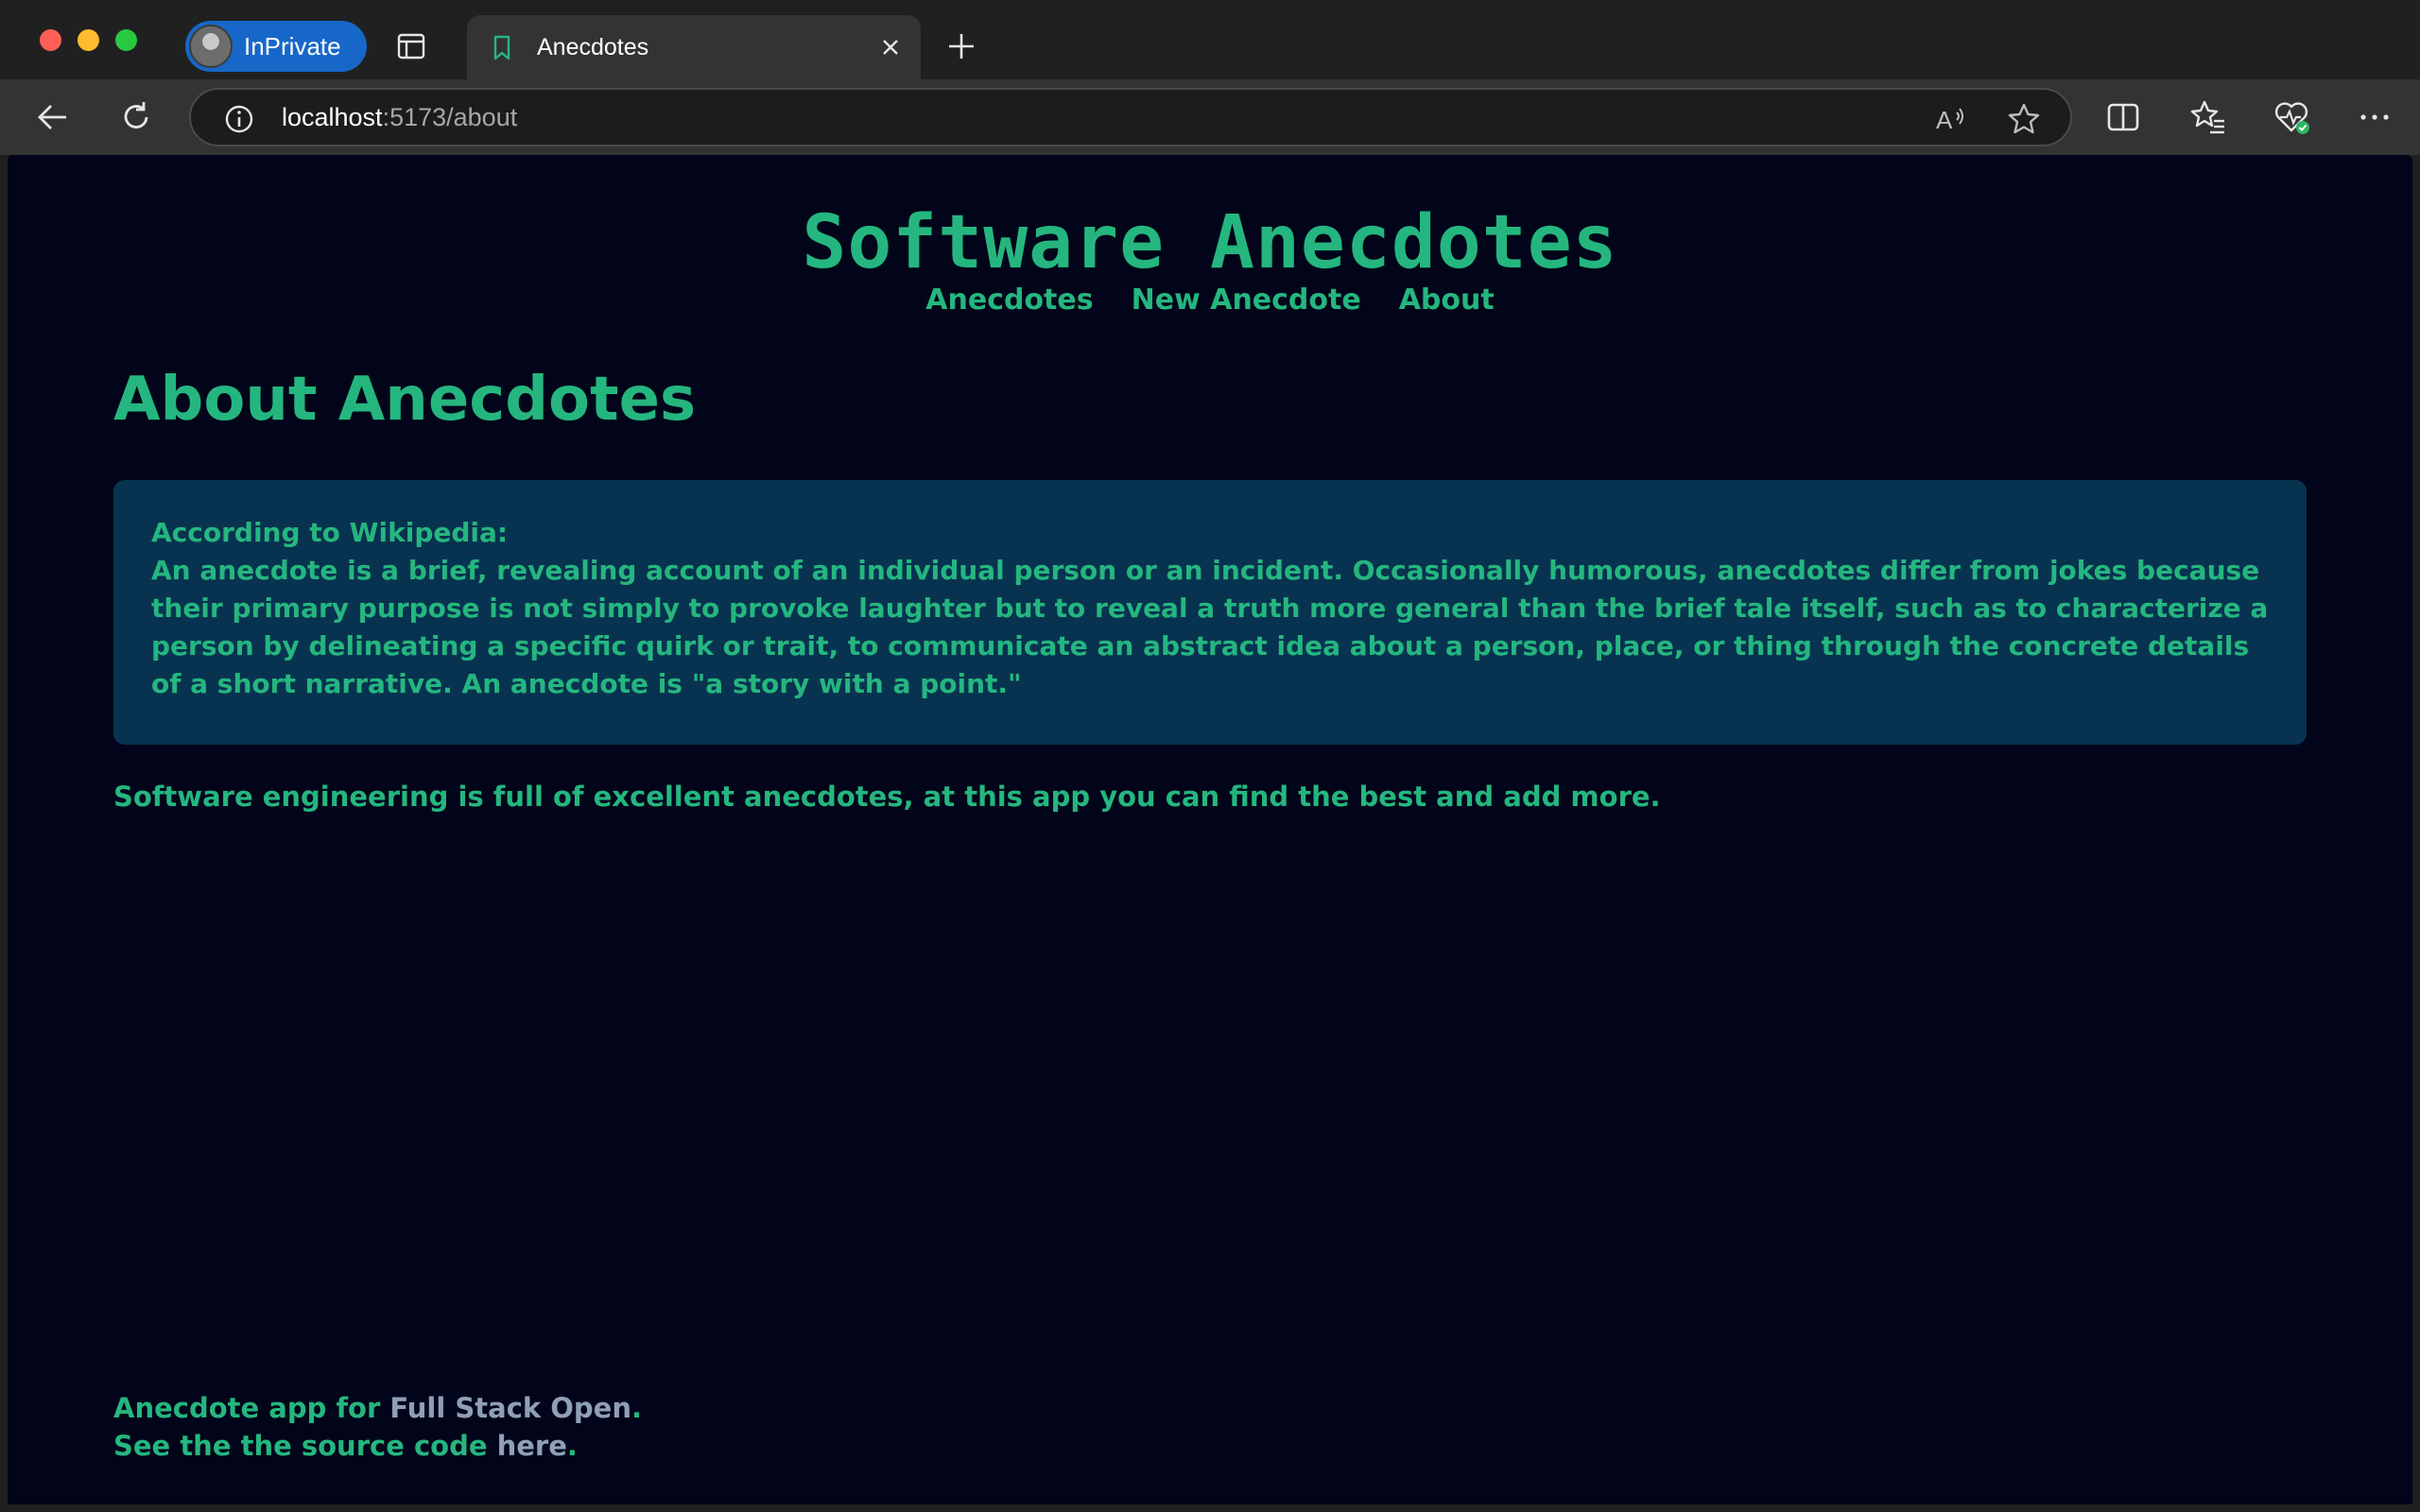  What do you see at coordinates (414, 45) in the screenshot?
I see `tab-actions-icon` at bounding box center [414, 45].